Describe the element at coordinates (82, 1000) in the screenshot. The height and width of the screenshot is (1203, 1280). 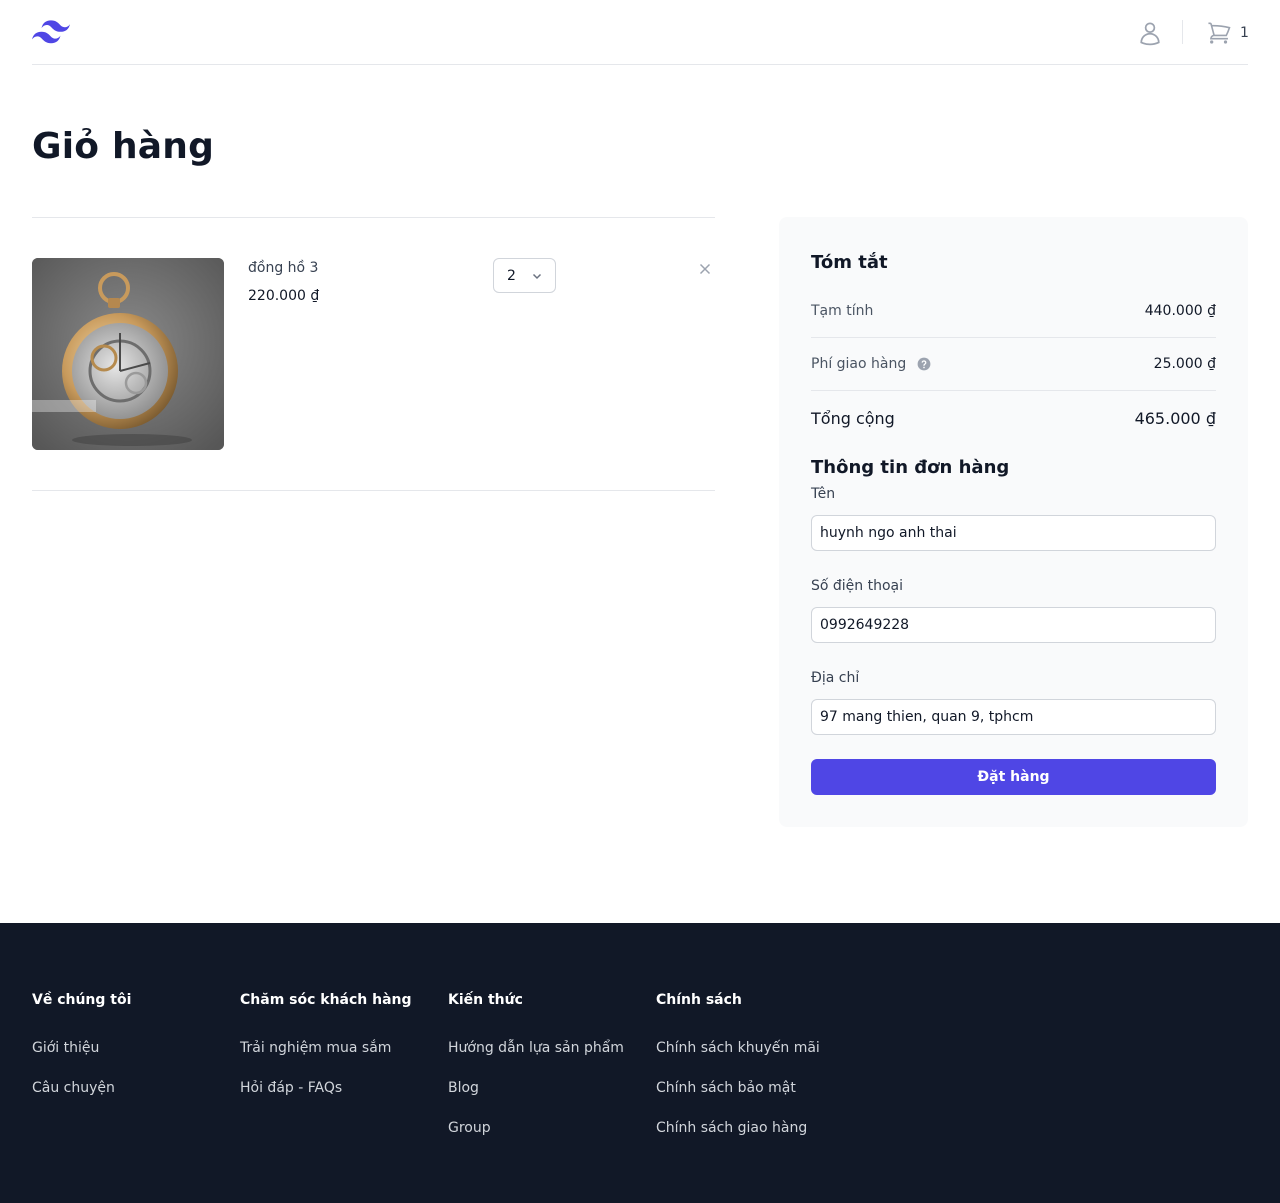
I see `footer-heading: Về chúng tôi` at that location.